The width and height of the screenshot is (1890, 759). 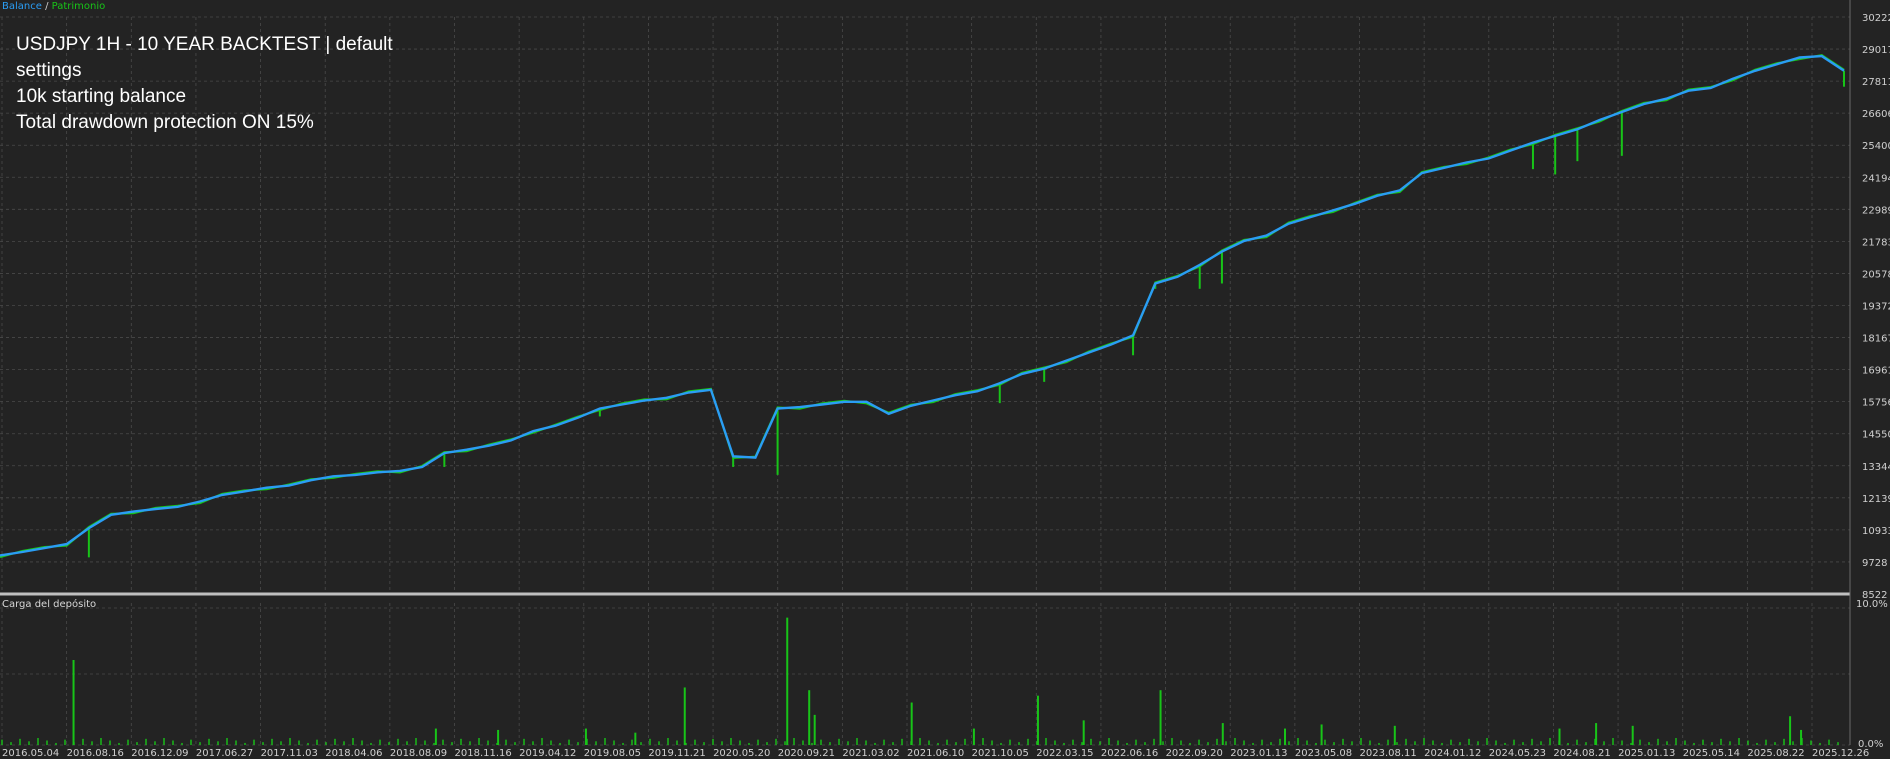 I want to click on x-tick-label: 2020.05.20, so click(x=741, y=753).